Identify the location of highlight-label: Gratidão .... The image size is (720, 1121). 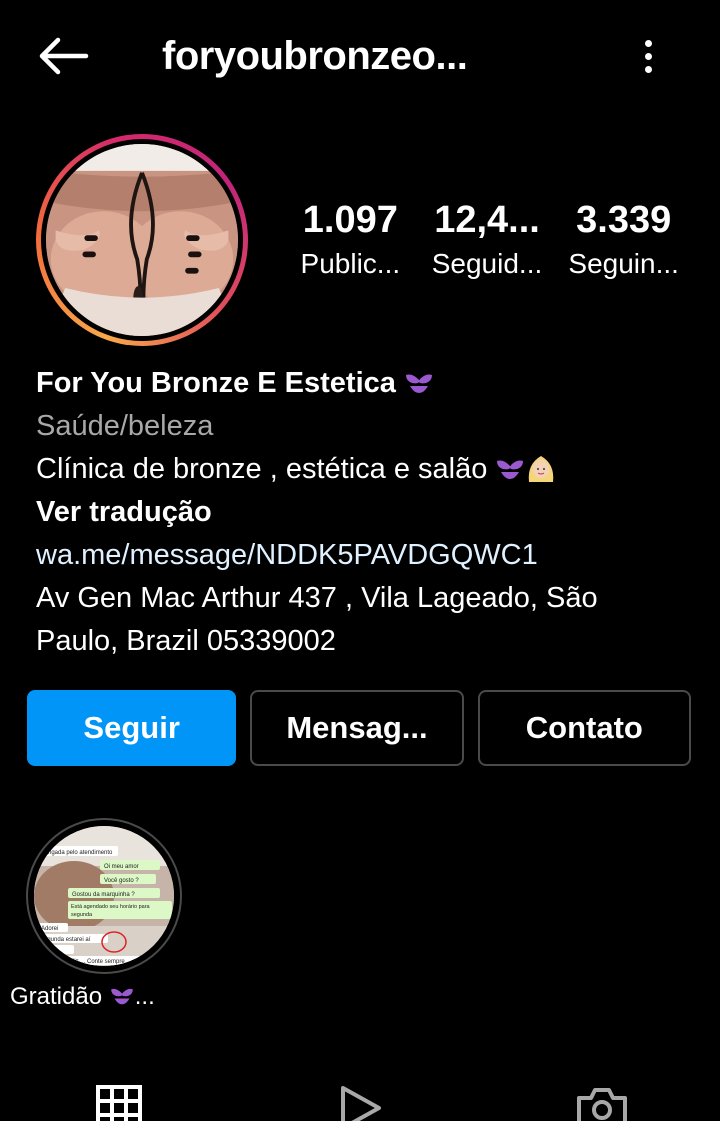
(105, 997).